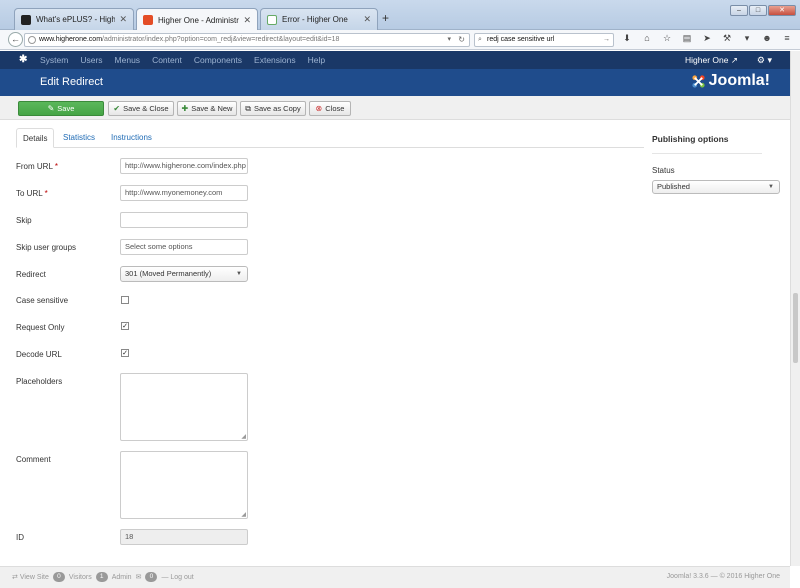  Describe the element at coordinates (125, 353) in the screenshot. I see `decode-url-checkbox: ✓` at that location.